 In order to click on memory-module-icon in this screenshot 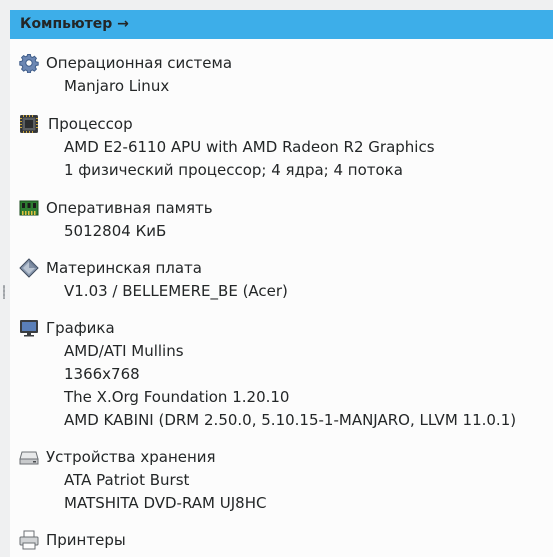, I will do `click(29, 208)`.